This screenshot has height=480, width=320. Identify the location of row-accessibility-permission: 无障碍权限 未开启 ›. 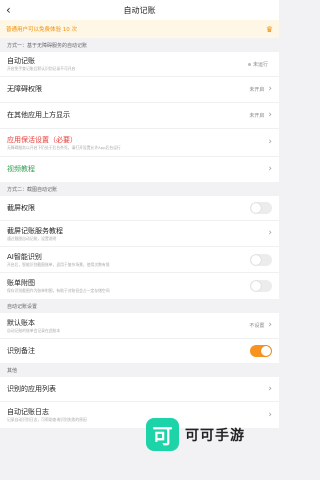
(139, 90).